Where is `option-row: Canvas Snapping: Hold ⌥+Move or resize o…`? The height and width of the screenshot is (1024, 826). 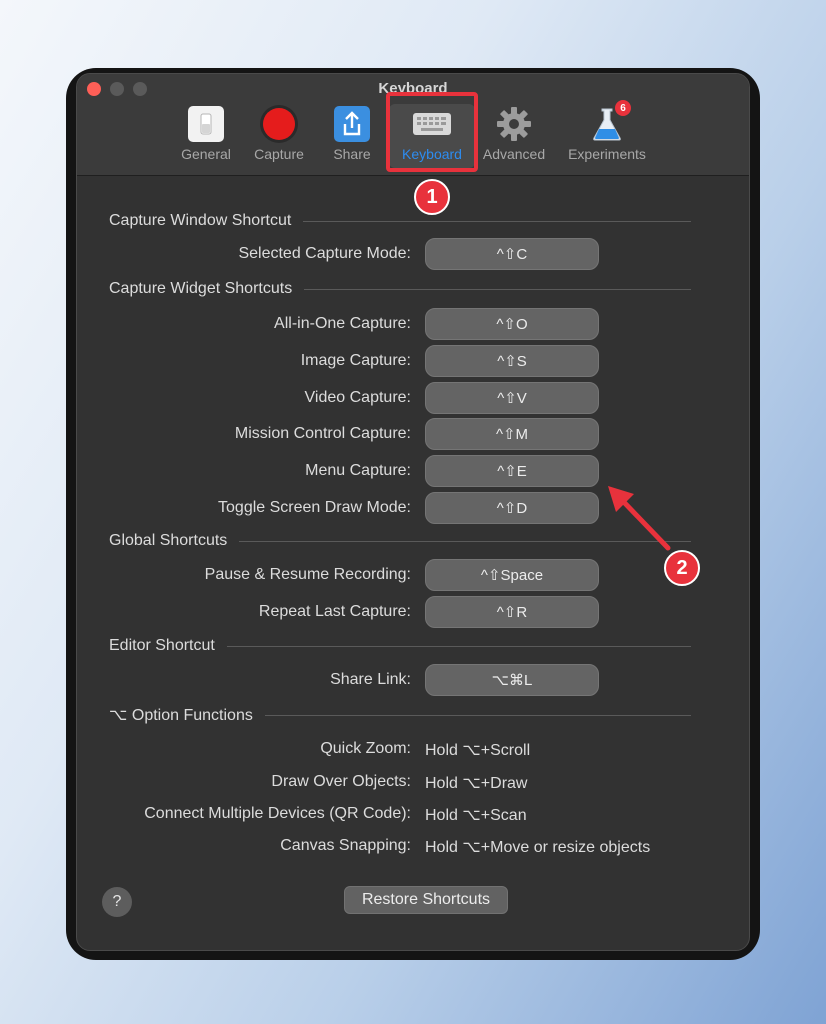
option-row: Canvas Snapping: Hold ⌥+Move or resize o… is located at coordinates (413, 847).